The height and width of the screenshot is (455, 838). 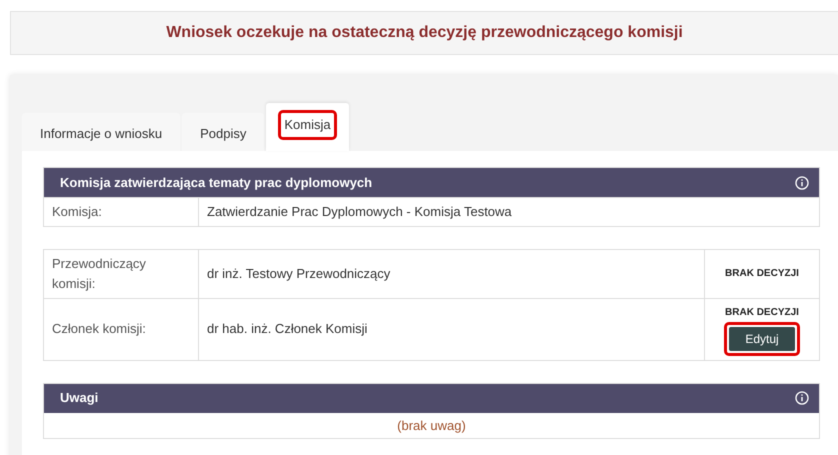 What do you see at coordinates (424, 33) in the screenshot?
I see `status-message: Wniosek oczekuje na ostateczną decyzję przewodniczącego komisji` at bounding box center [424, 33].